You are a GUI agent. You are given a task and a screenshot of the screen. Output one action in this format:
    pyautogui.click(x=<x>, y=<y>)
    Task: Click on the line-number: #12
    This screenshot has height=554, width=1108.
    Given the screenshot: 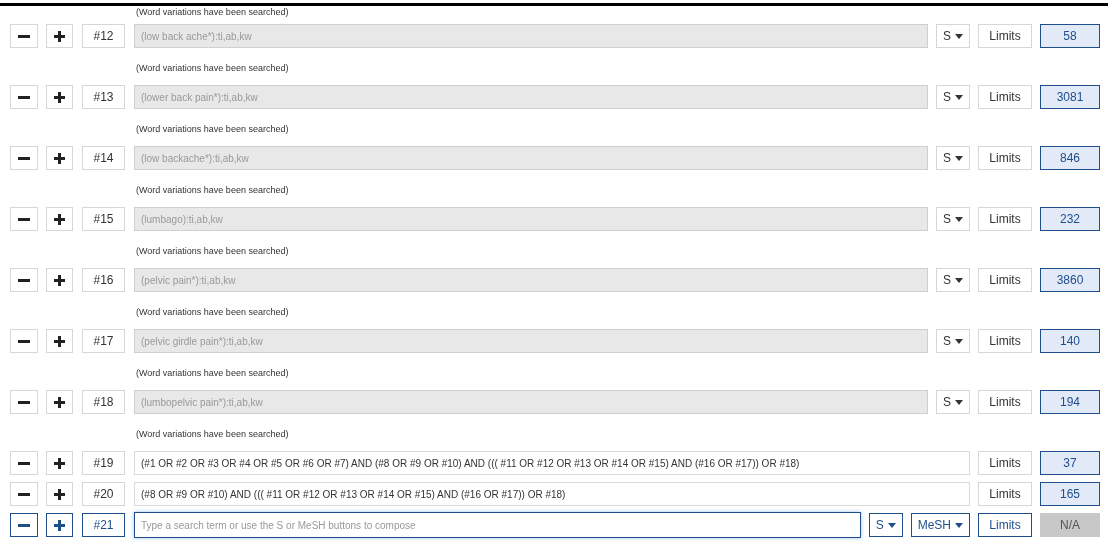 What is the action you would take?
    pyautogui.click(x=103, y=36)
    